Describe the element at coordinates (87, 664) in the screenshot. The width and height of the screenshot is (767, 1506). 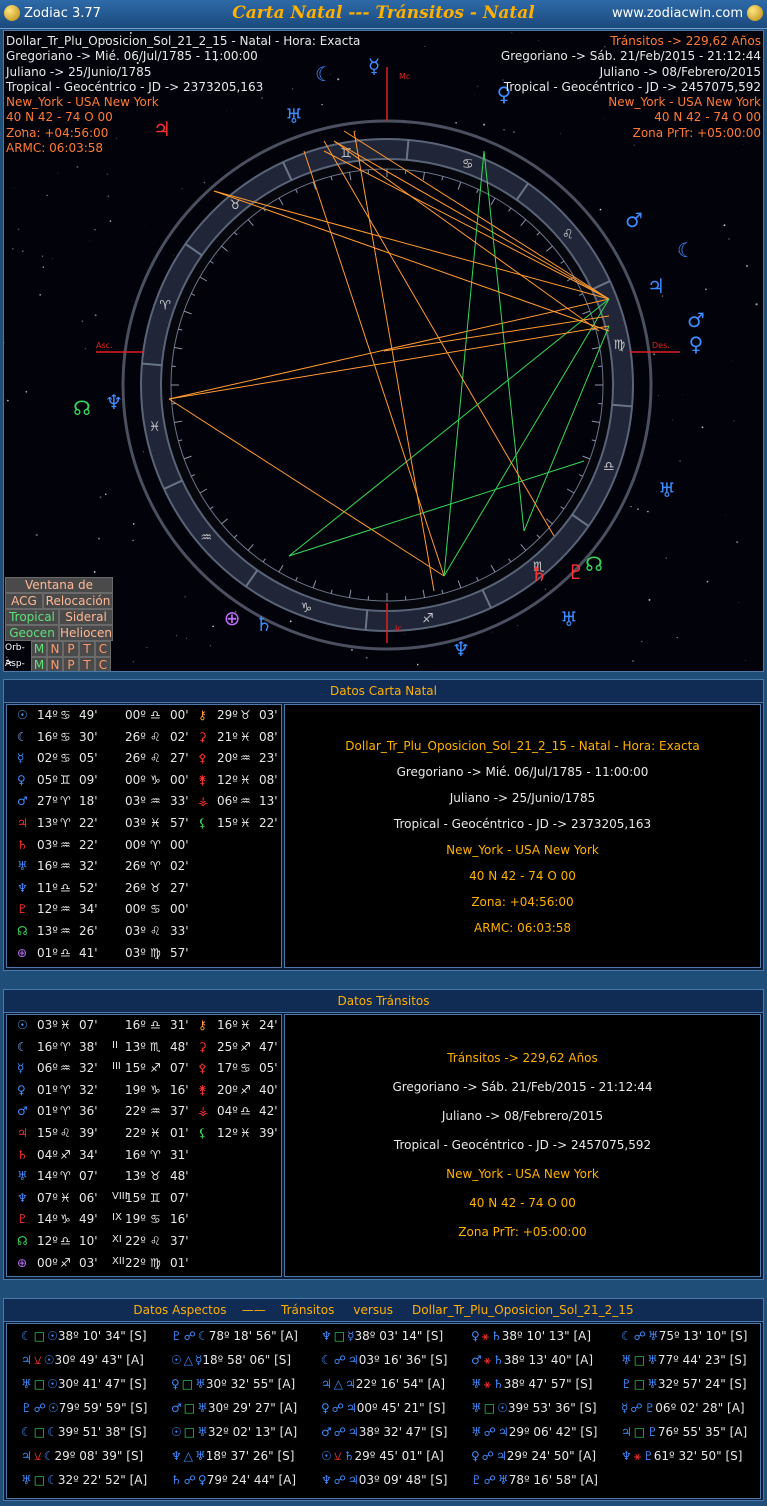
I see `asp-t-button: T` at that location.